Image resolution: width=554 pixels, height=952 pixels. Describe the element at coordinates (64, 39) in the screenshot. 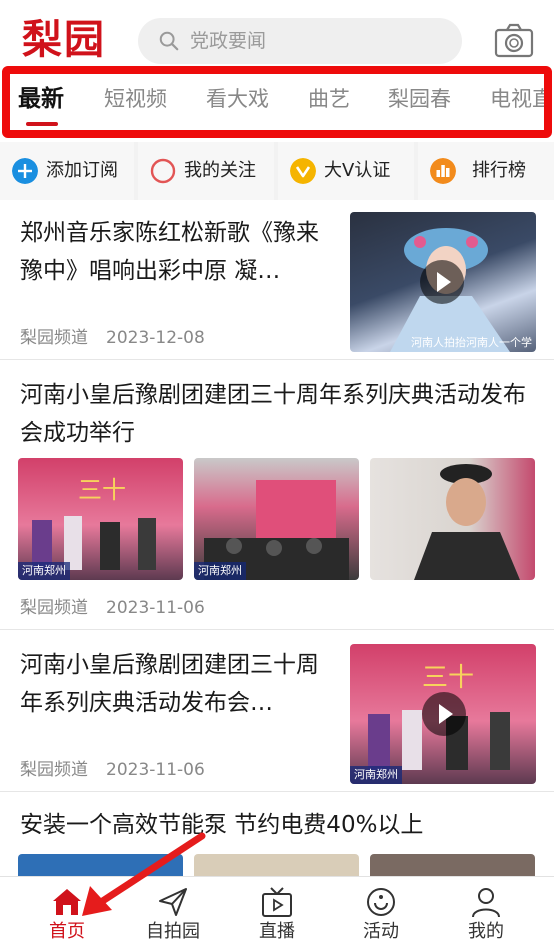

I see `app-logo: 梨园` at that location.